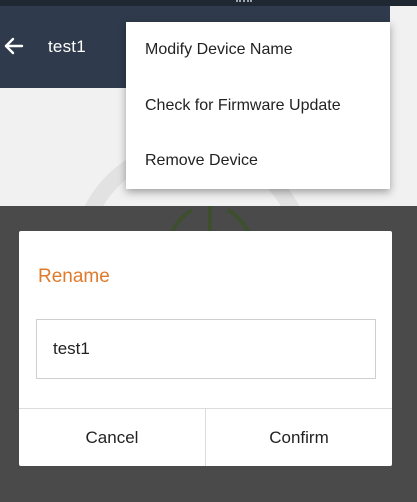 Image resolution: width=417 pixels, height=502 pixels. Describe the element at coordinates (258, 50) in the screenshot. I see `menu-item-modify-device-name: Modify Device Name` at that location.